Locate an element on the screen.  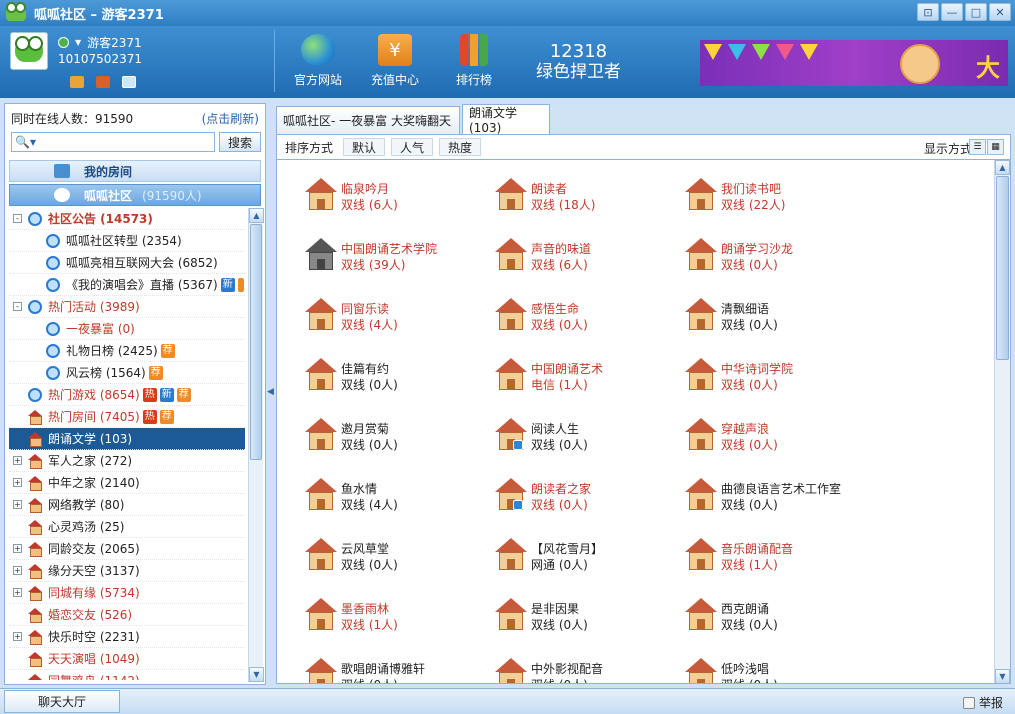
room-item: 穿越声浪 双线 (0人) is located at coordinates (775, 436).